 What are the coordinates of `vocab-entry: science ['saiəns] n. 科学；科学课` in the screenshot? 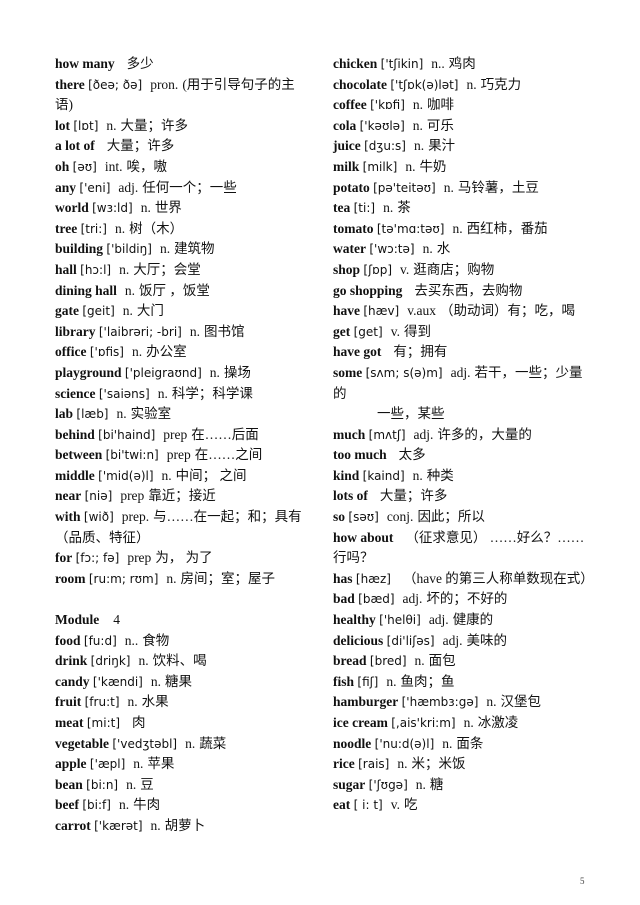 It's located at (182, 394).